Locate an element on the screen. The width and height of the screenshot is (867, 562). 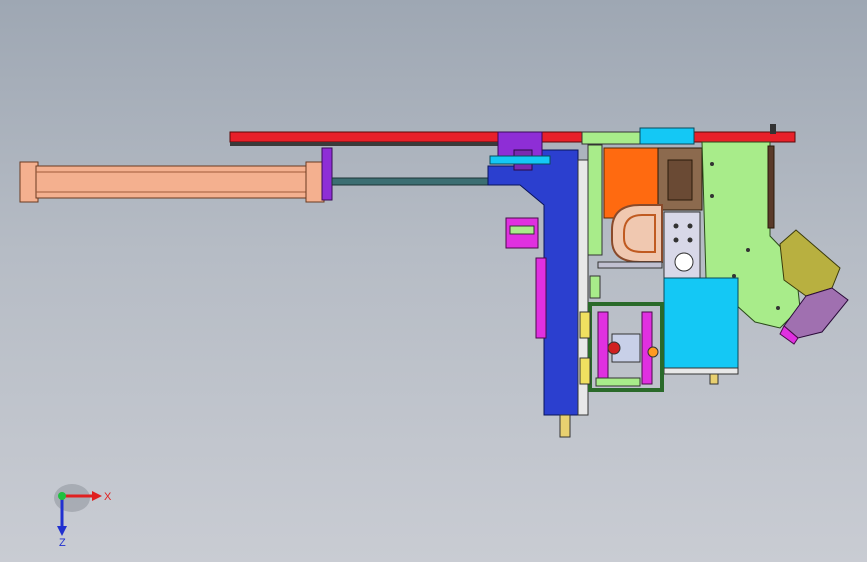
small-green-sensor is located at coordinates (595, 287).